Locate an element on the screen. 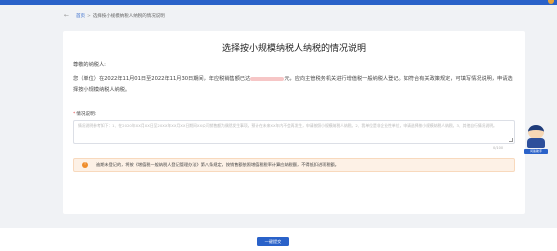 This screenshot has height=251, width=557. submit-button: 一键提交 is located at coordinates (273, 241).